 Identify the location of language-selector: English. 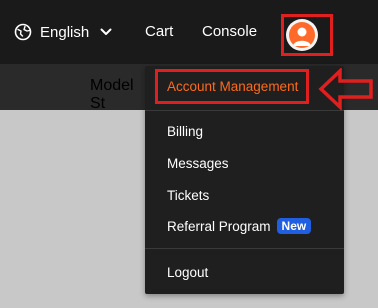
(63, 32).